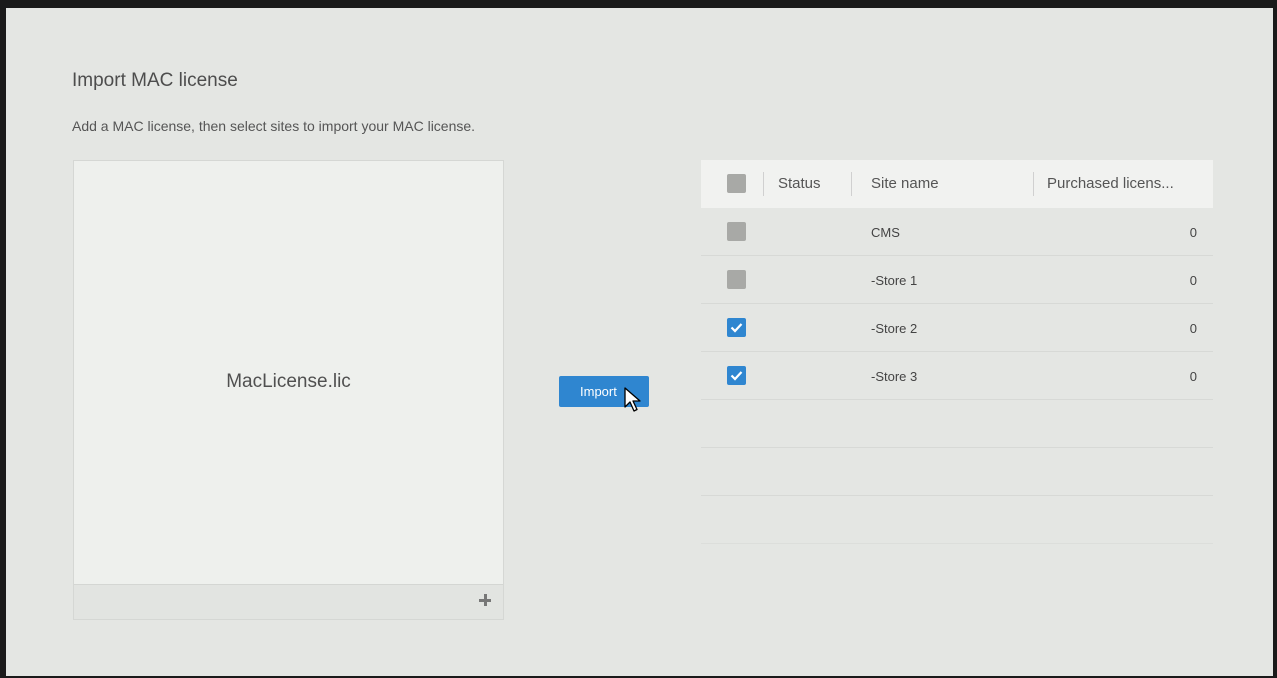 The height and width of the screenshot is (678, 1277). What do you see at coordinates (288, 601) in the screenshot?
I see `file-panel-footer` at bounding box center [288, 601].